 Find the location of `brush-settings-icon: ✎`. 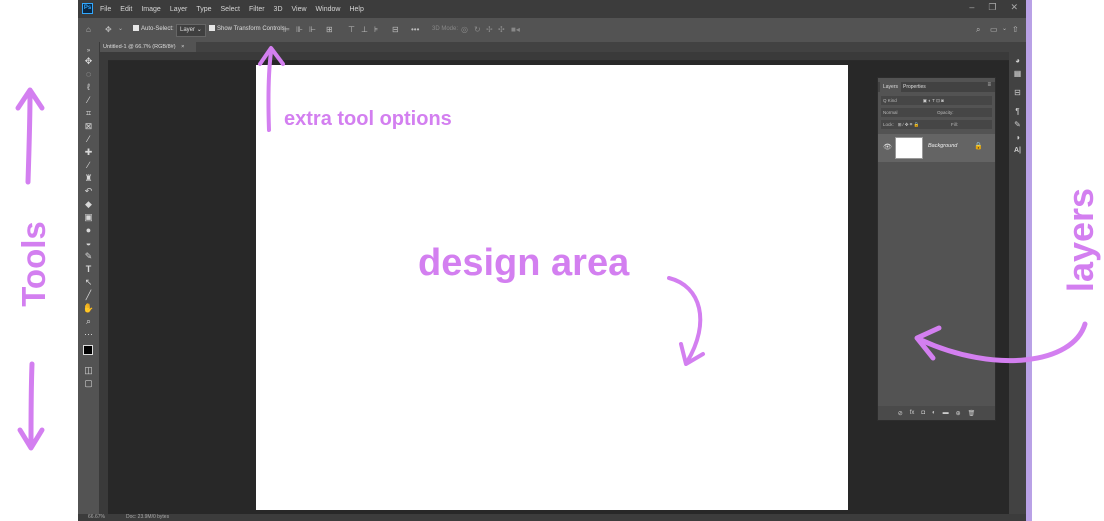

brush-settings-icon: ✎ is located at coordinates (1017, 124).